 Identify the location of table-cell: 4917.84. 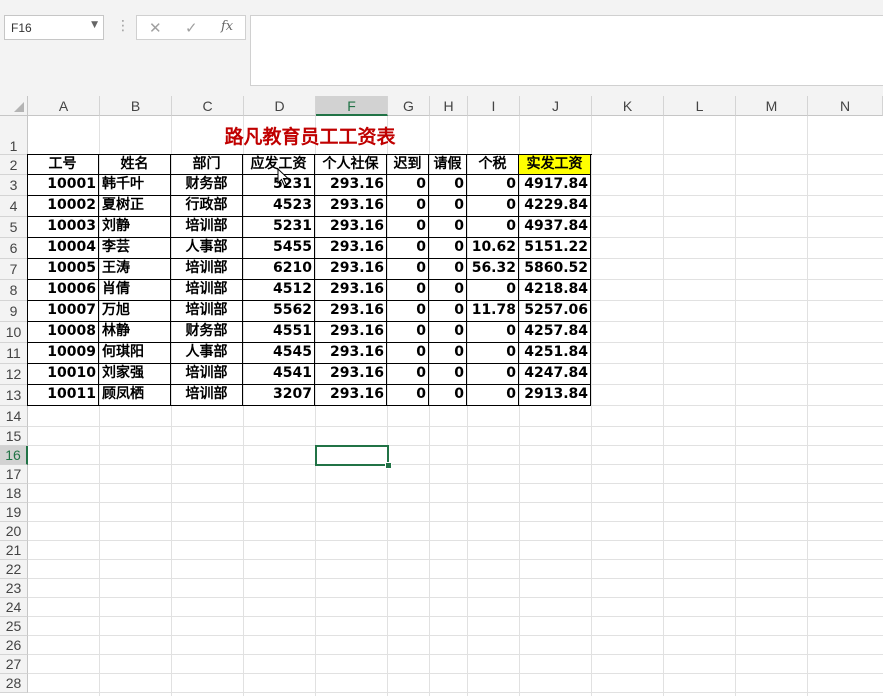
(555, 185).